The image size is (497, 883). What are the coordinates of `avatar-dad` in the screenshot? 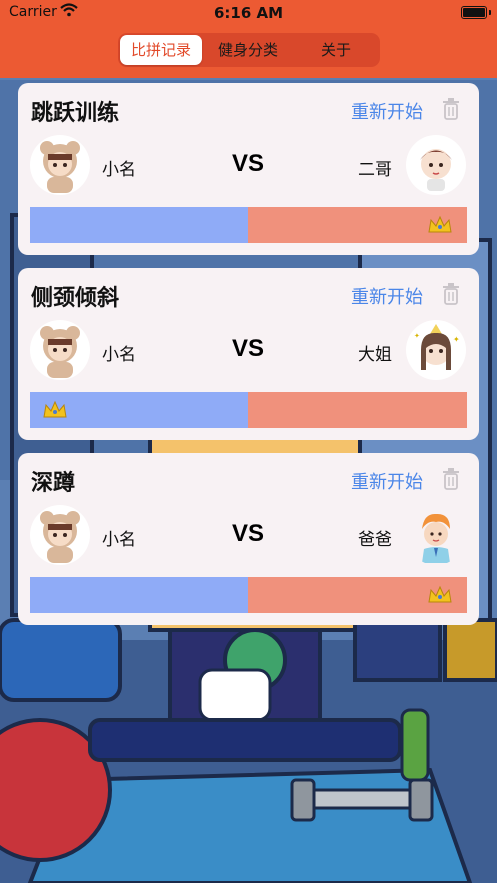 It's located at (436, 535).